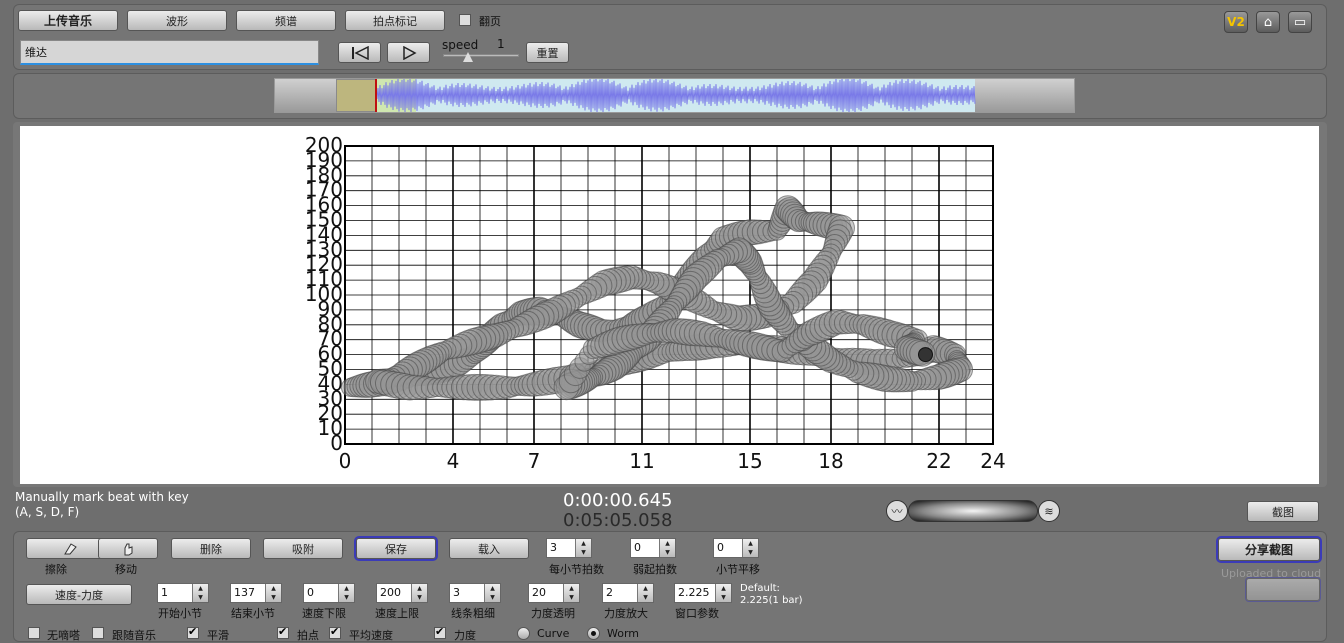  What do you see at coordinates (453, 461) in the screenshot?
I see `x-tick-label: 4` at bounding box center [453, 461].